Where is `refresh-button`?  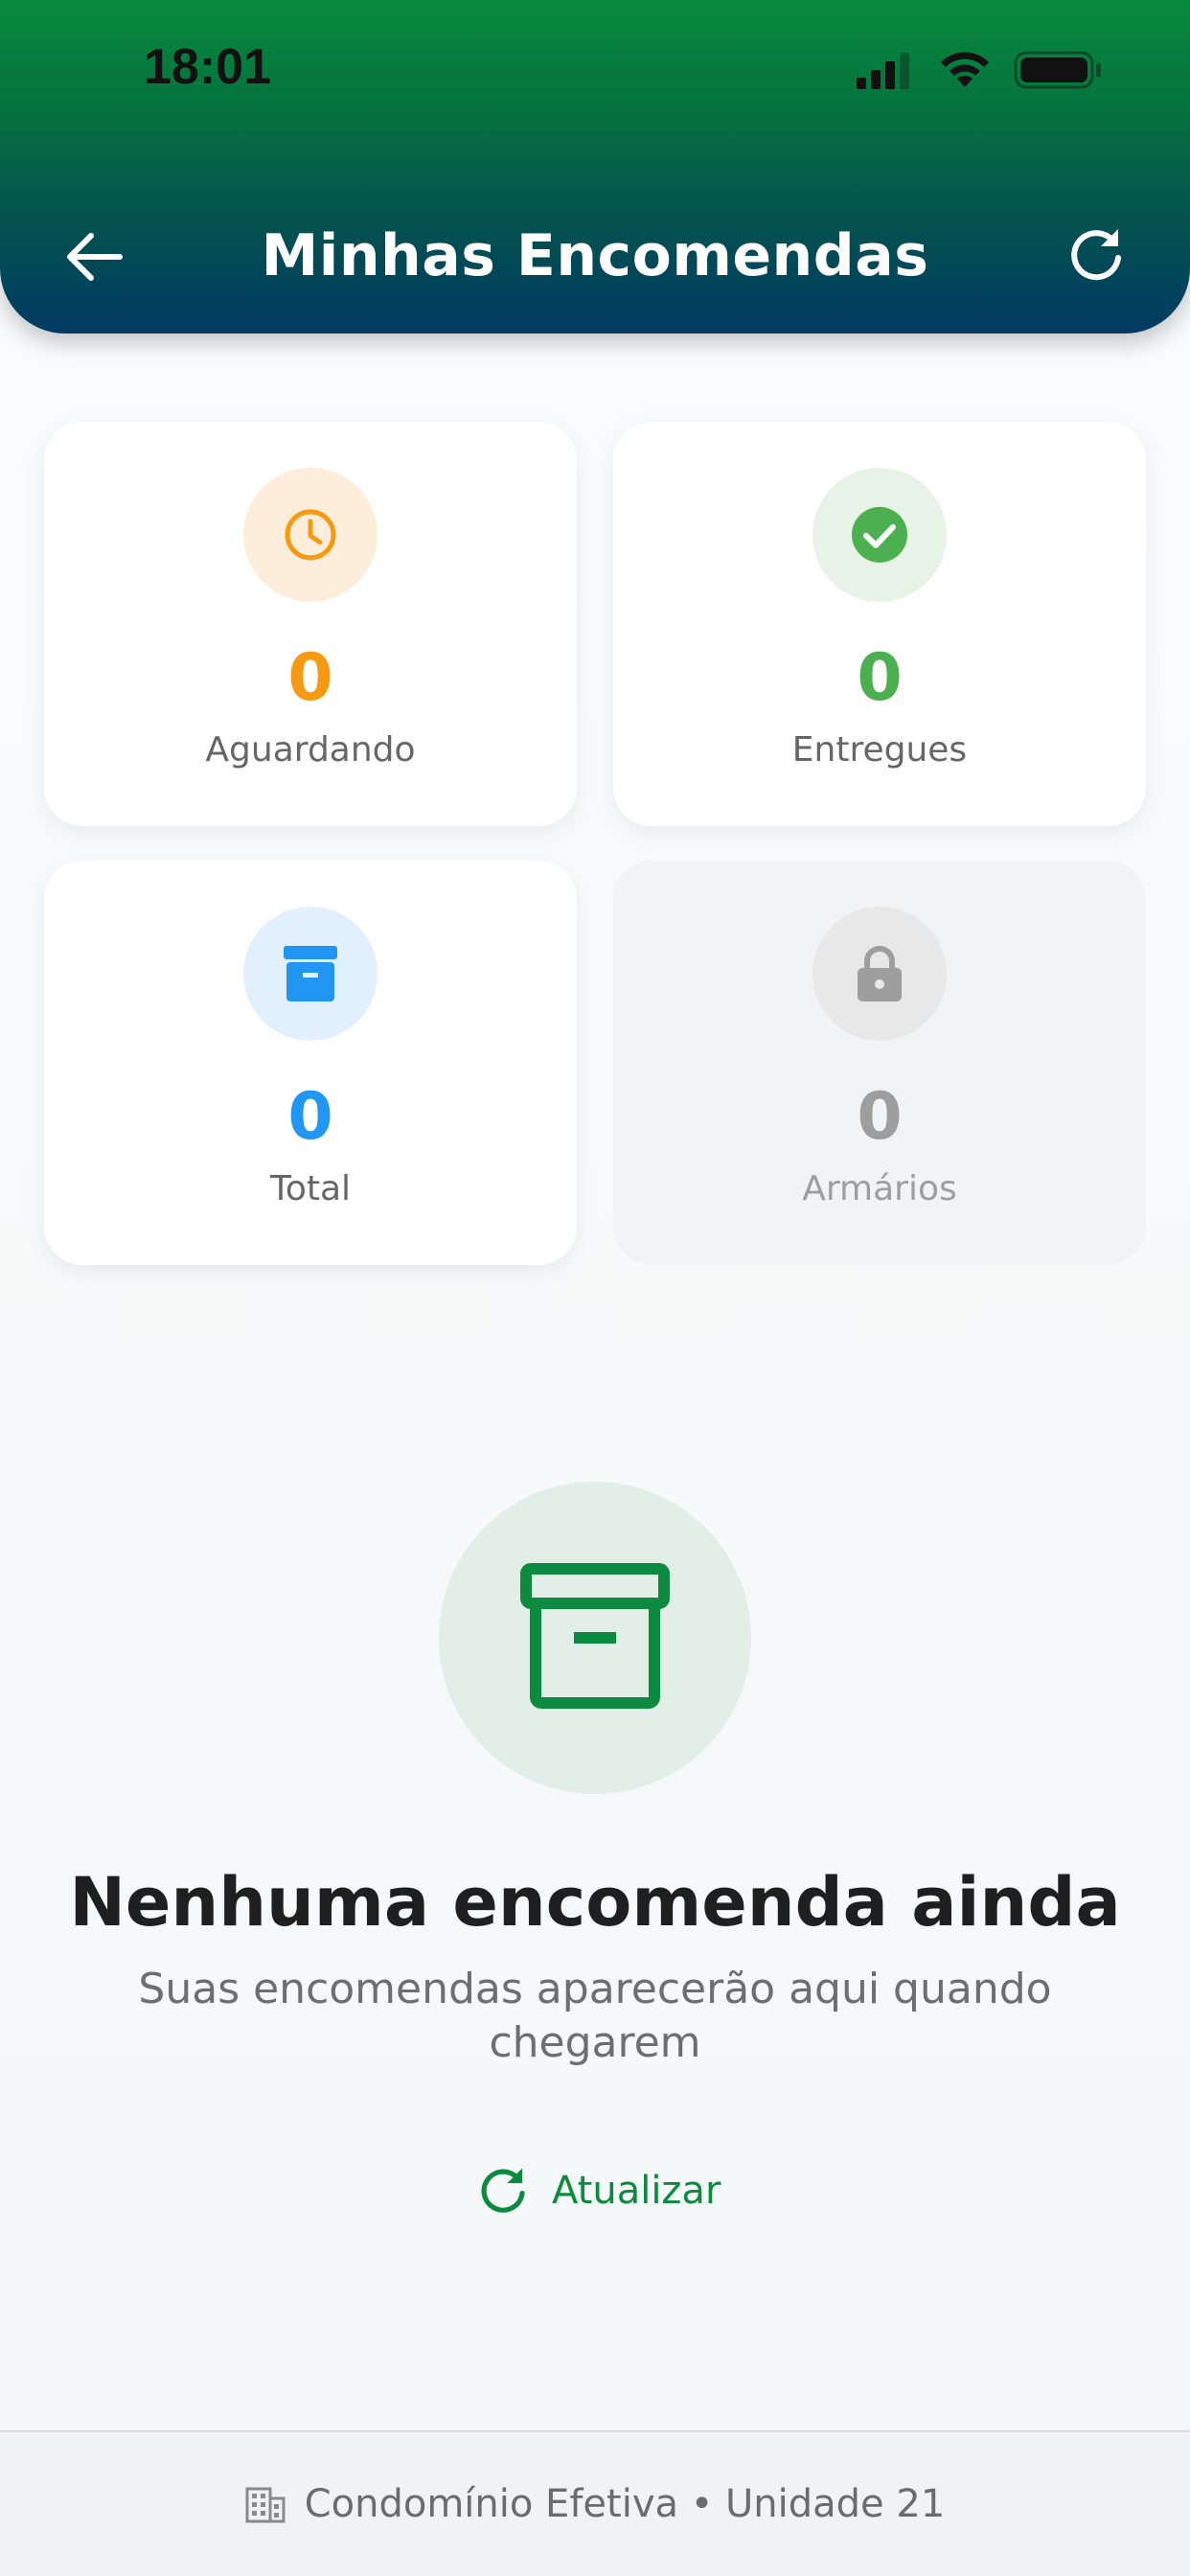
refresh-button is located at coordinates (1096, 255).